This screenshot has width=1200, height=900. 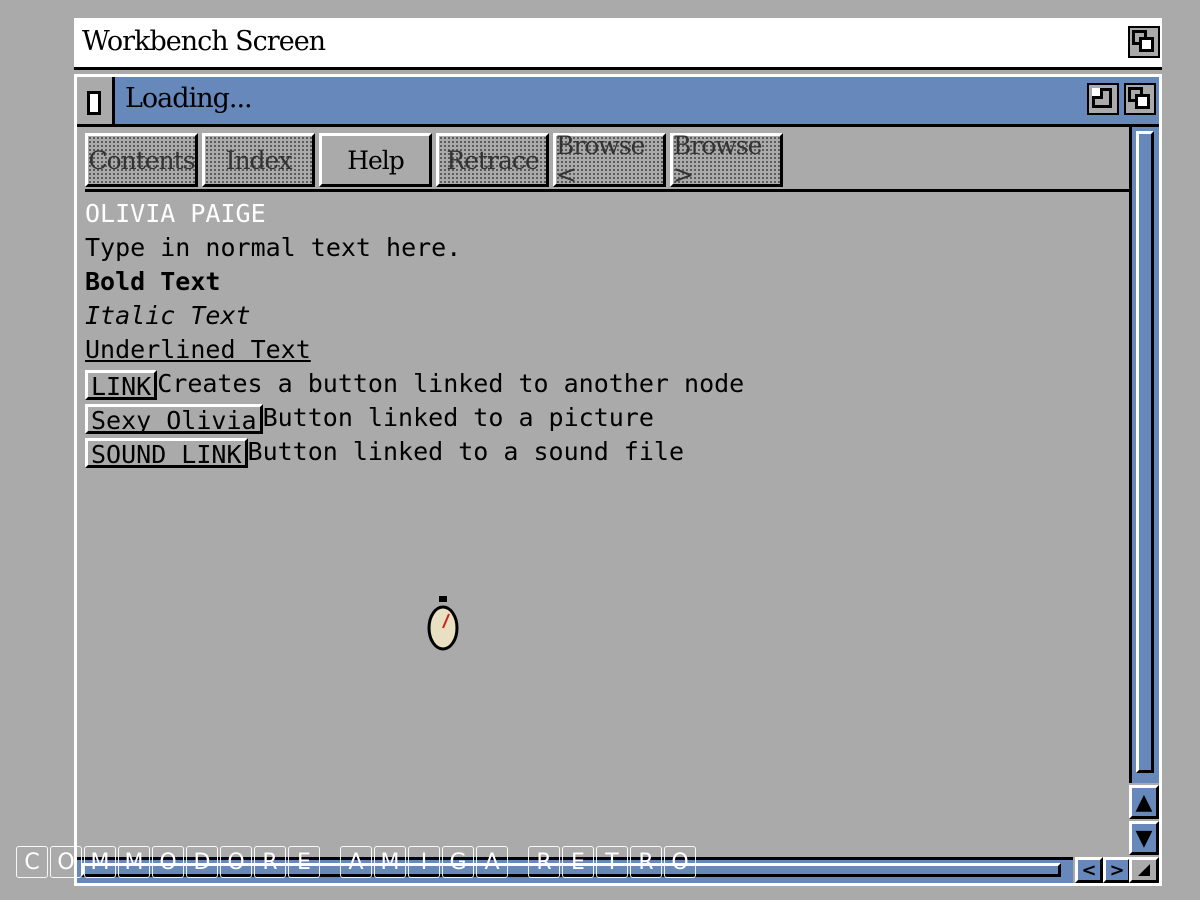 I want to click on link-description: Creates a button linked to another node, so click(x=451, y=383).